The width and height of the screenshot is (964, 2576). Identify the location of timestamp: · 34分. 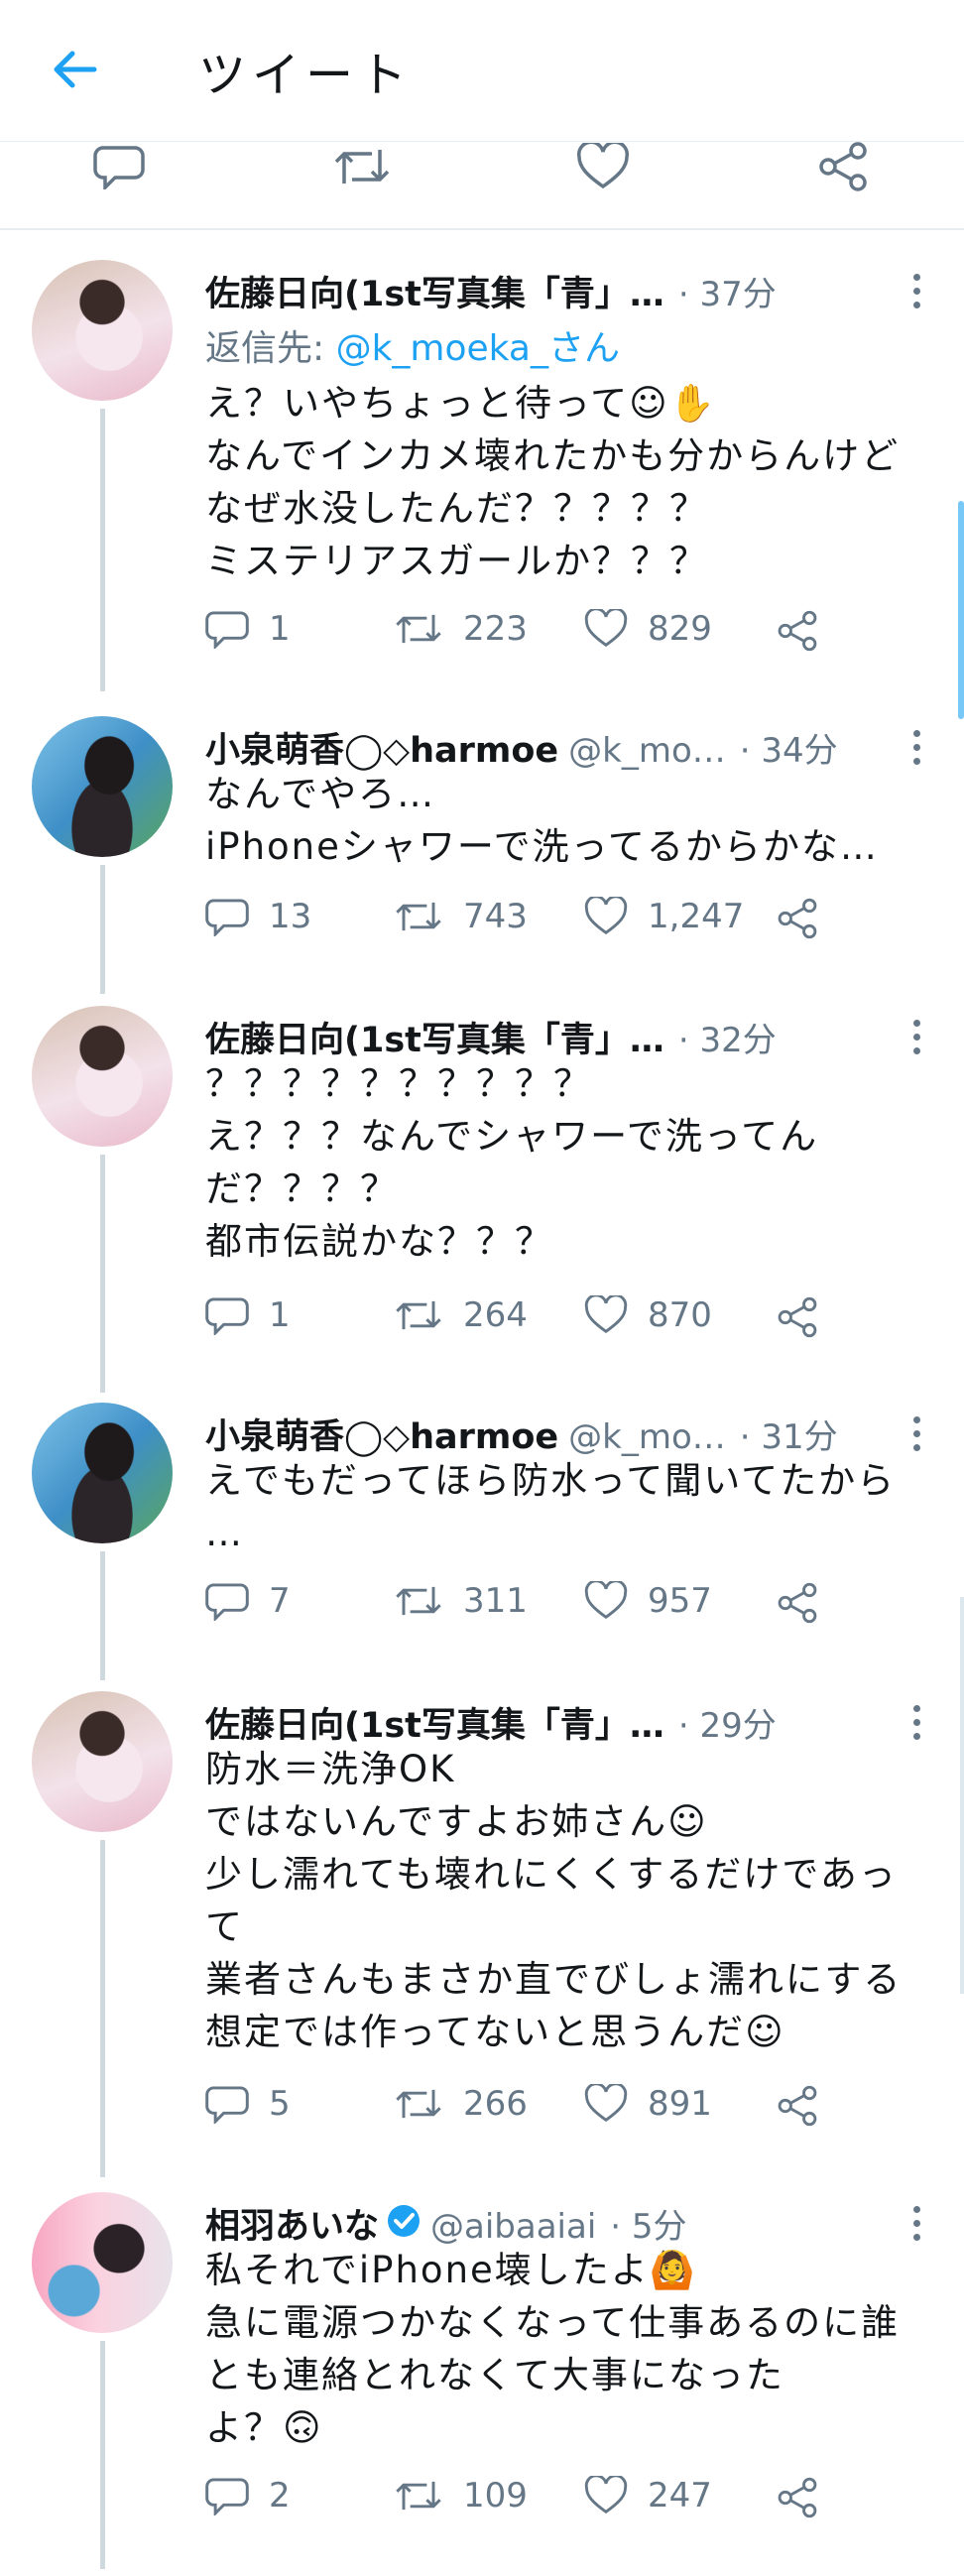
(789, 747).